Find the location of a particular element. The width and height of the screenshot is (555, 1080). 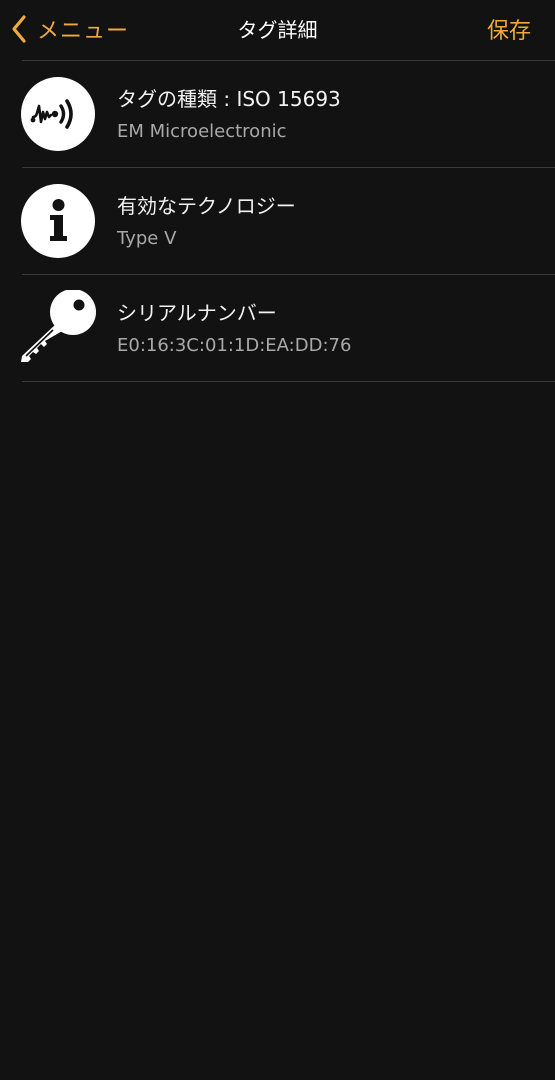

serial-number-label: シリアルナンバー is located at coordinates (197, 313).